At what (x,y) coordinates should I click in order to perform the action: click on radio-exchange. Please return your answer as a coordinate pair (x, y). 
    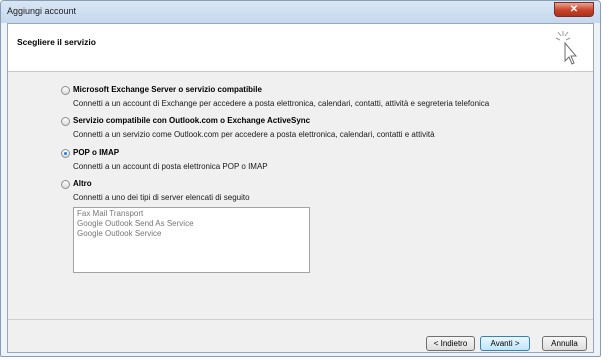
    Looking at the image, I should click on (65, 90).